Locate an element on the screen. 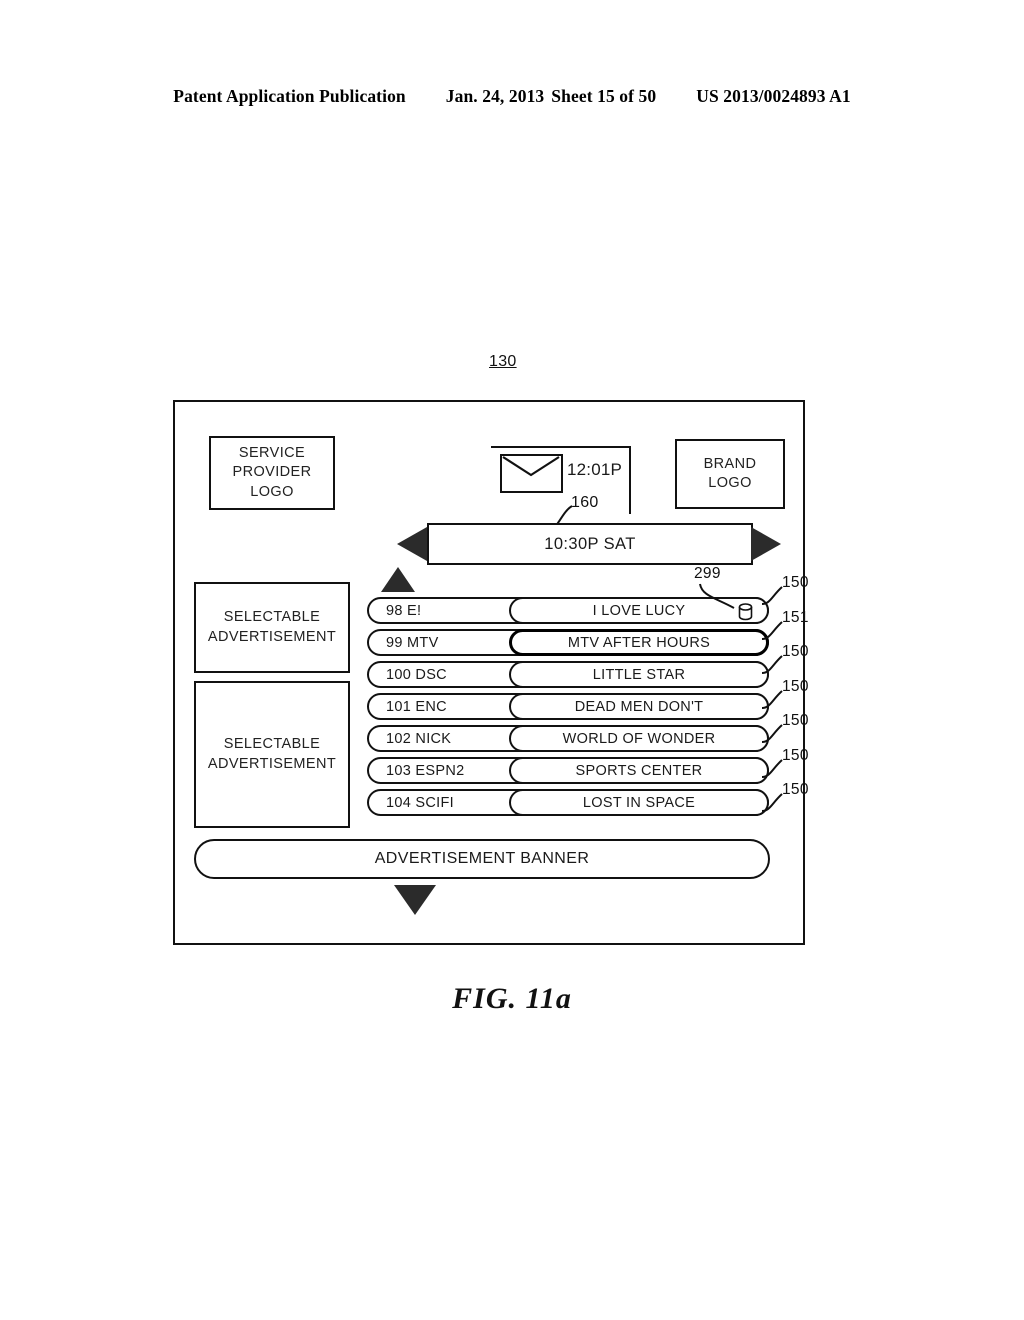  service-provider-logo-line2: PROVIDER is located at coordinates (272, 472).